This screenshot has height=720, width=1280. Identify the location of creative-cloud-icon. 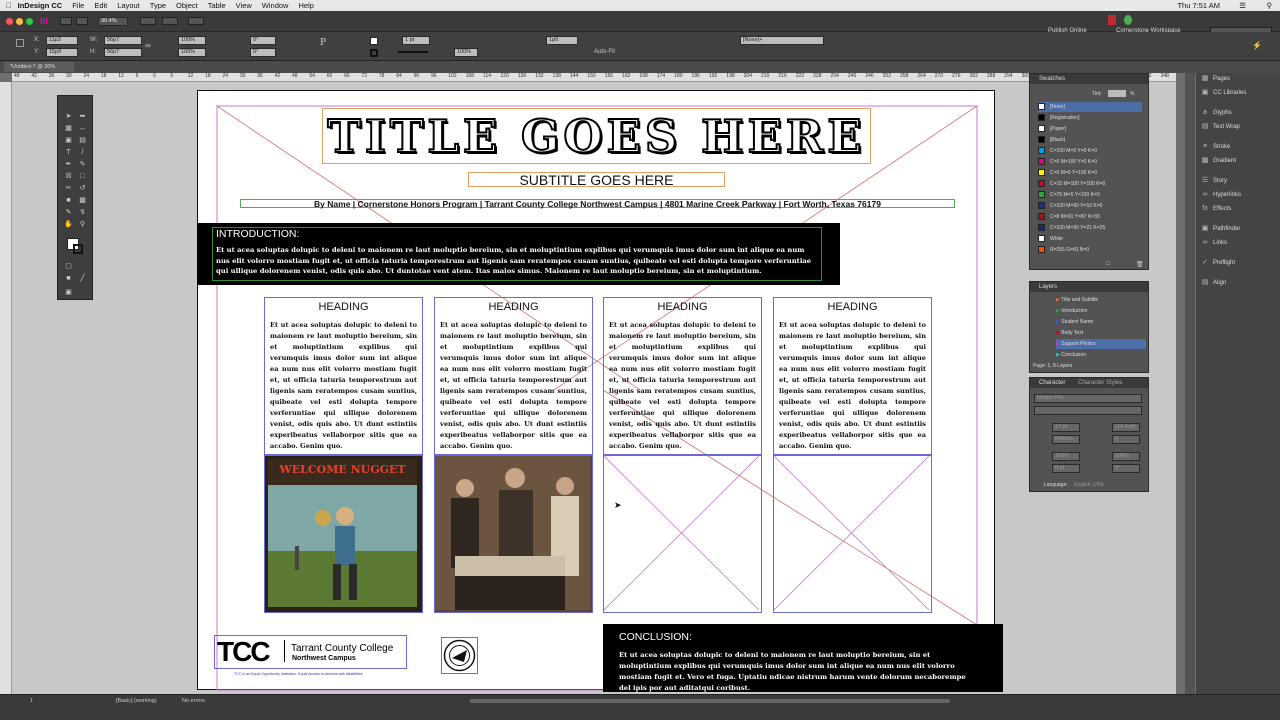
(1112, 20).